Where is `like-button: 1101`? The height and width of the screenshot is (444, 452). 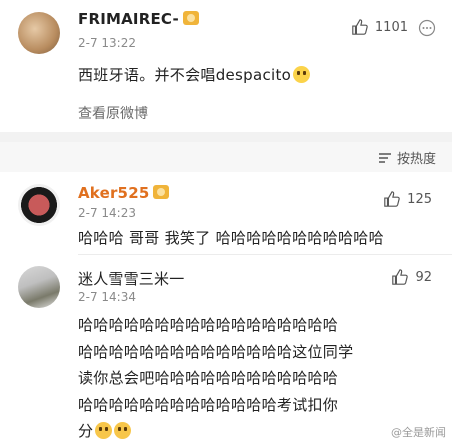
like-button: 1101 is located at coordinates (379, 27).